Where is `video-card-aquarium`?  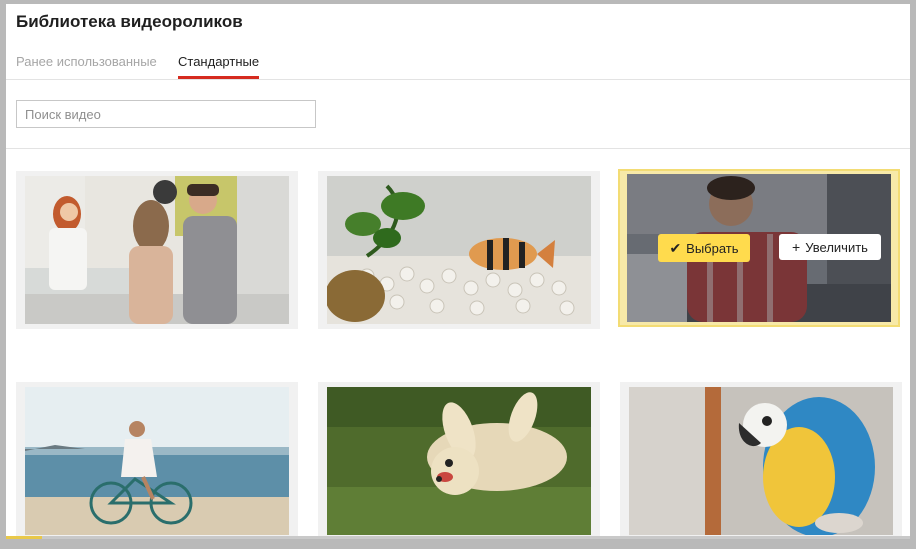
video-card-aquarium is located at coordinates (459, 250).